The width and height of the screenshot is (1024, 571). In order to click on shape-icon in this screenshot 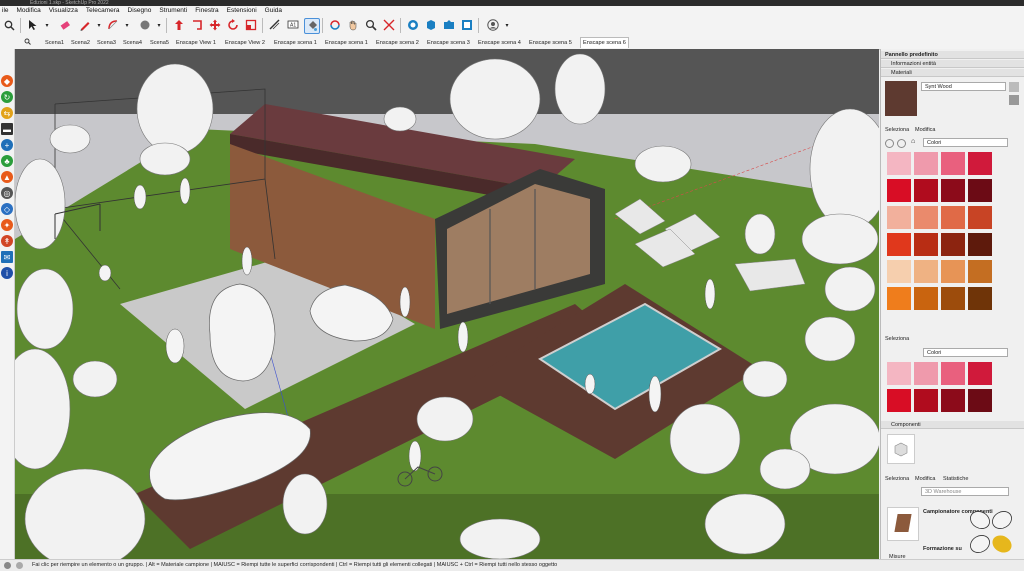, I will do `click(145, 25)`.